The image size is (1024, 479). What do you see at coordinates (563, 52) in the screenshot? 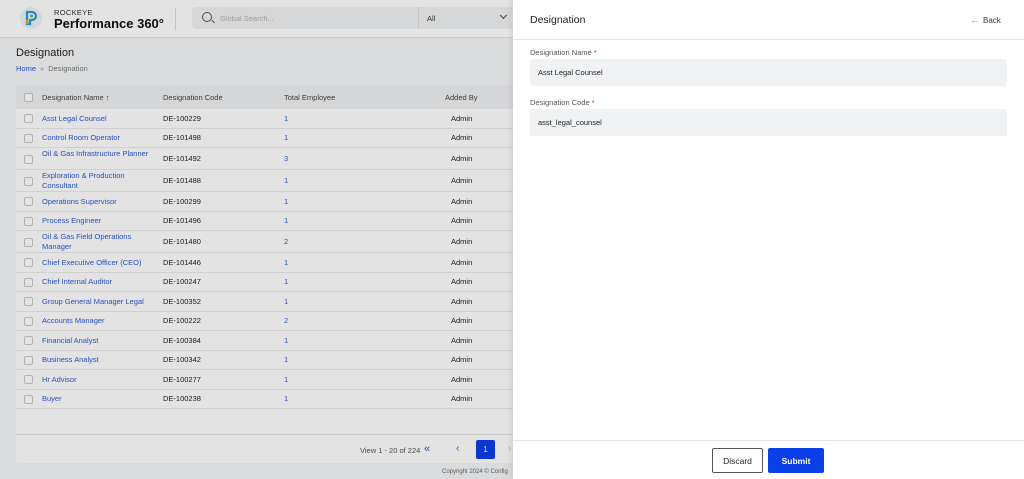
I see `designation-name-label: Designation Name *` at bounding box center [563, 52].